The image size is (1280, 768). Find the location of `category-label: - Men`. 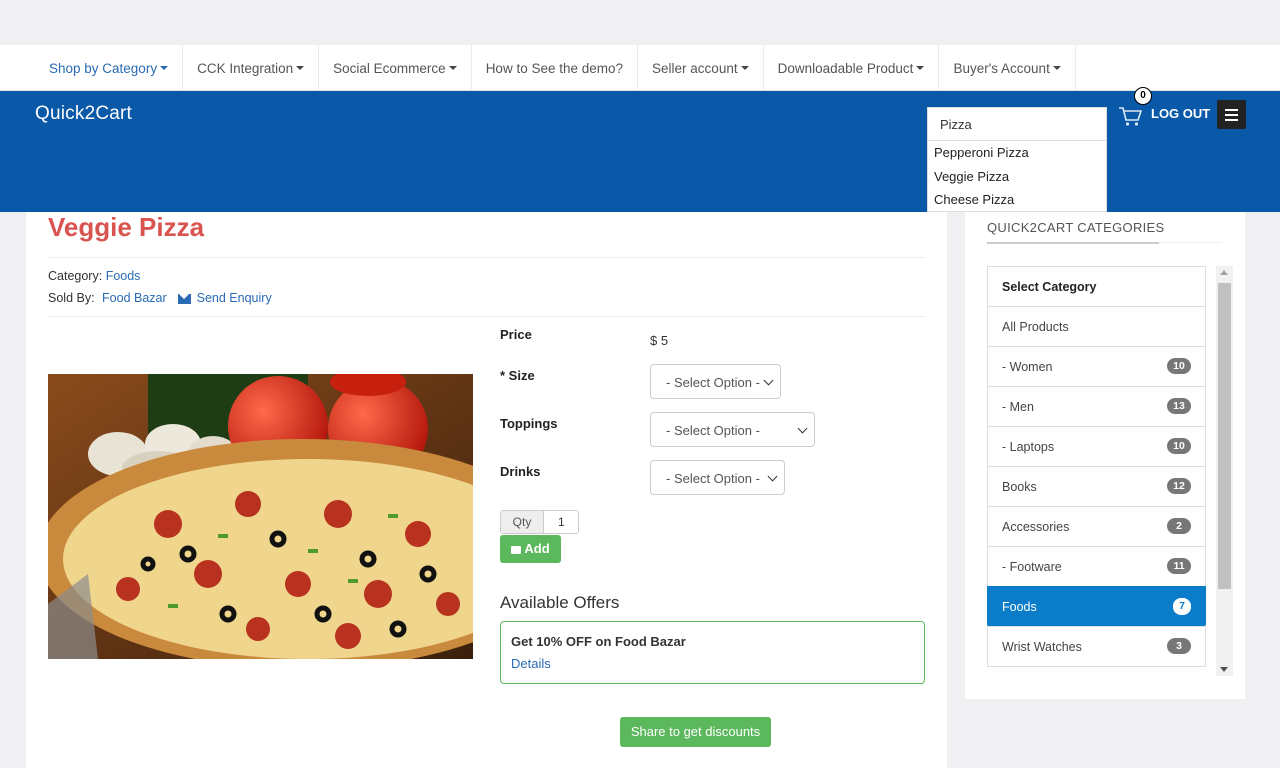

category-label: - Men is located at coordinates (1018, 407).